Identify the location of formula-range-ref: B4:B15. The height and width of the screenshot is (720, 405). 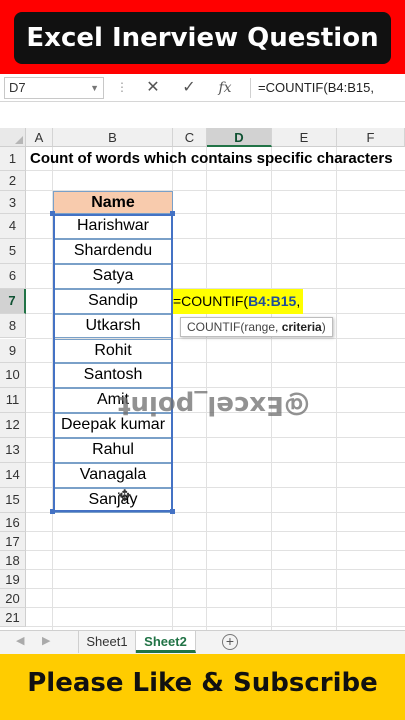
(272, 300).